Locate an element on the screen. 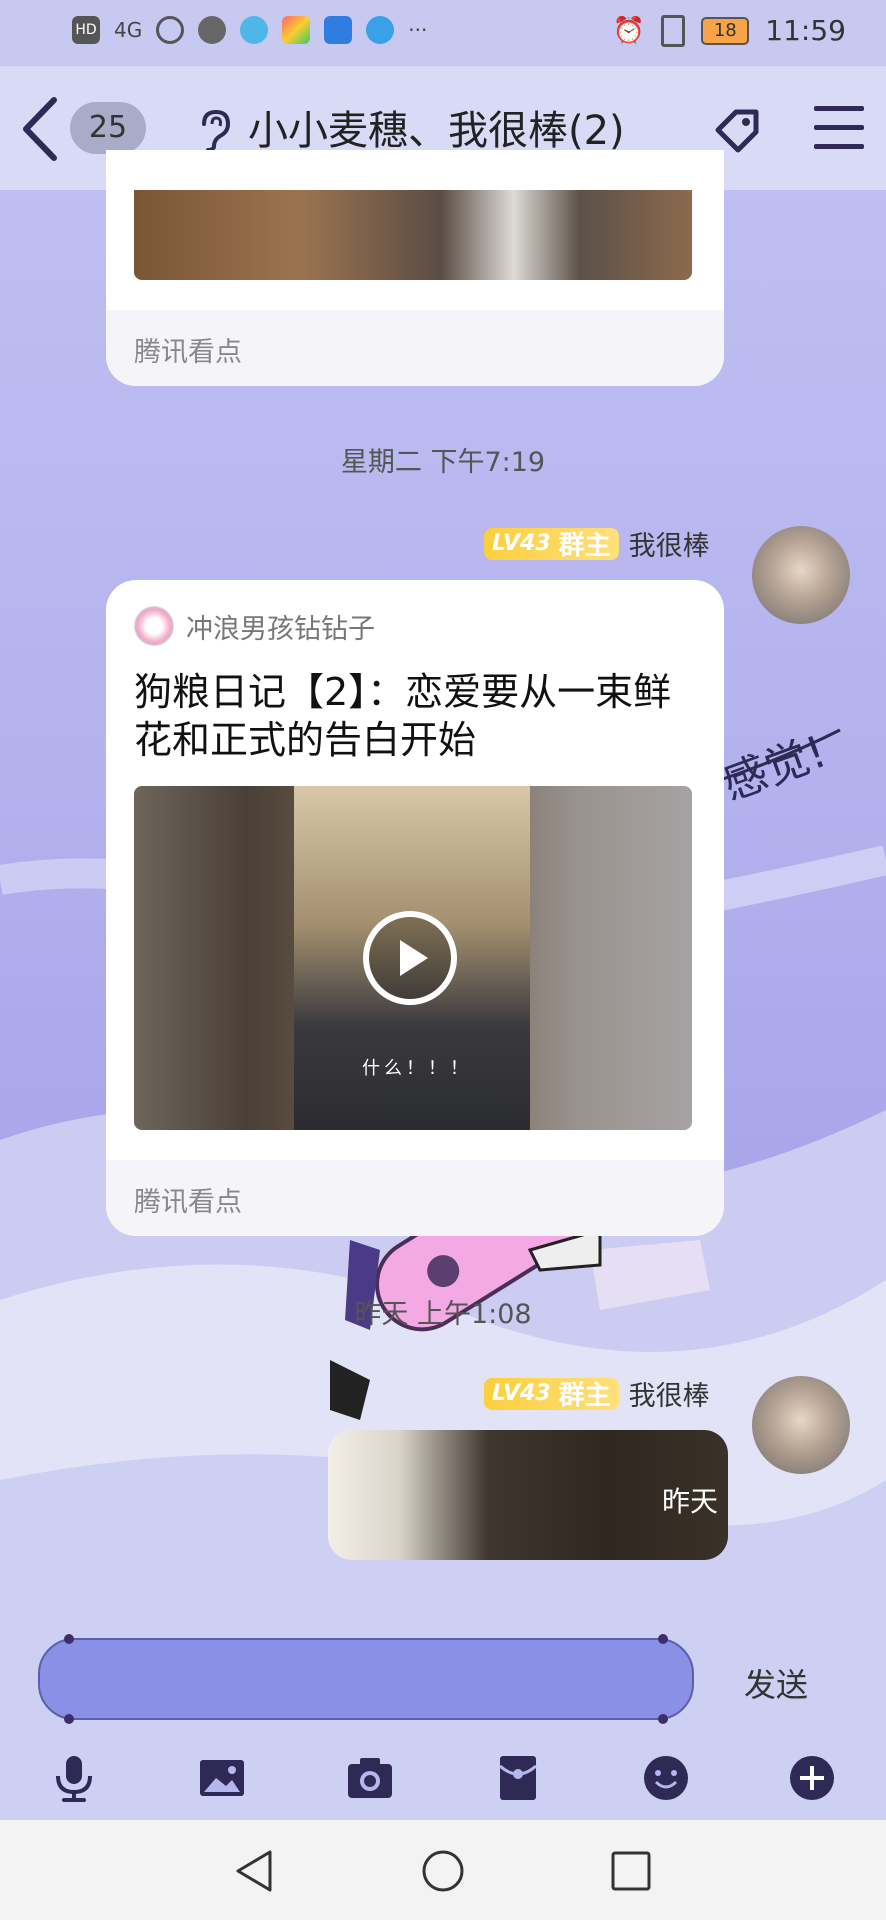 This screenshot has height=1920, width=886. app-notification-icon is located at coordinates (212, 30).